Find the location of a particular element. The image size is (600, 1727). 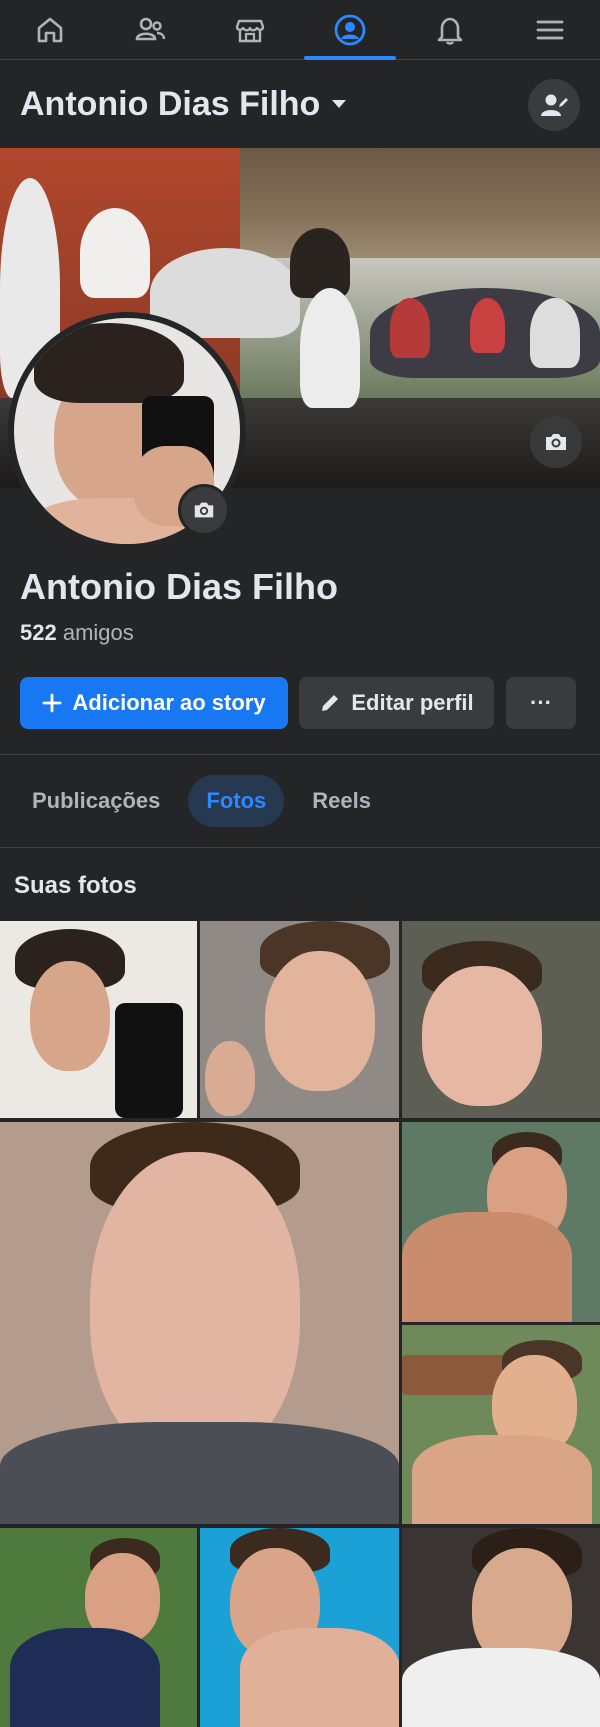

divider is located at coordinates (300, 847).